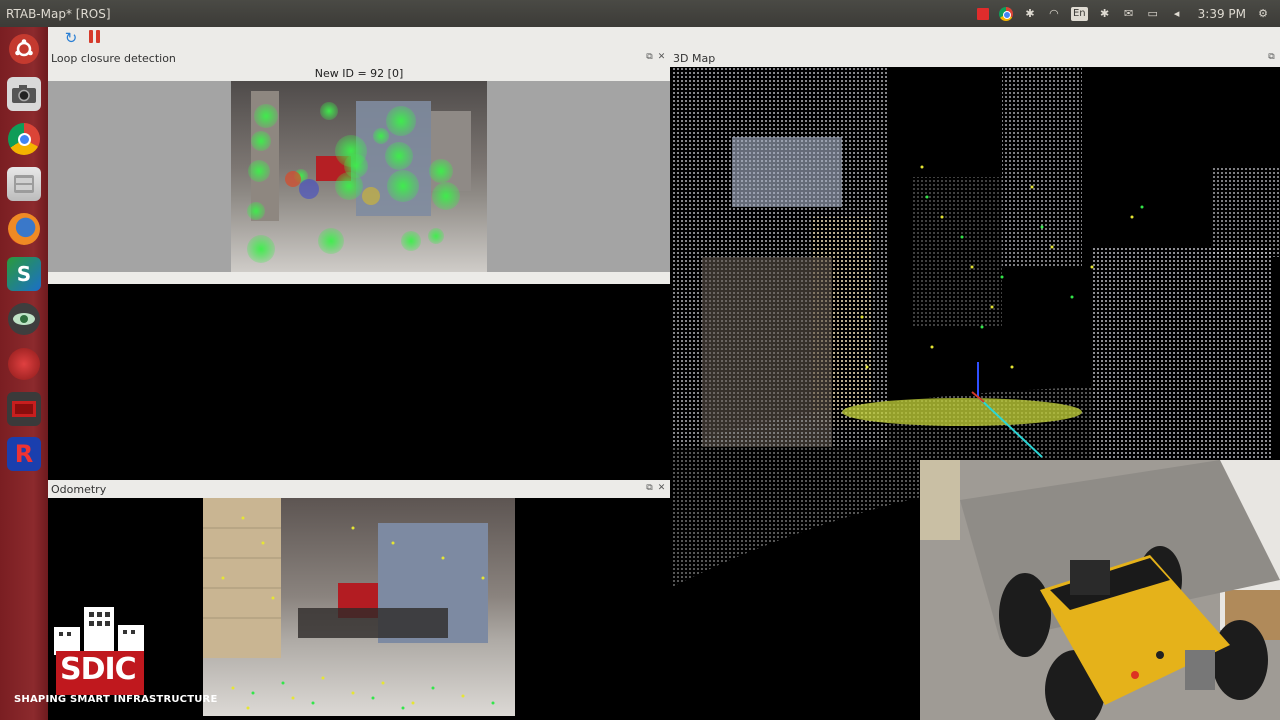  I want to click on odometry-dock-header: Odometry ⧉ ✕, so click(359, 489).